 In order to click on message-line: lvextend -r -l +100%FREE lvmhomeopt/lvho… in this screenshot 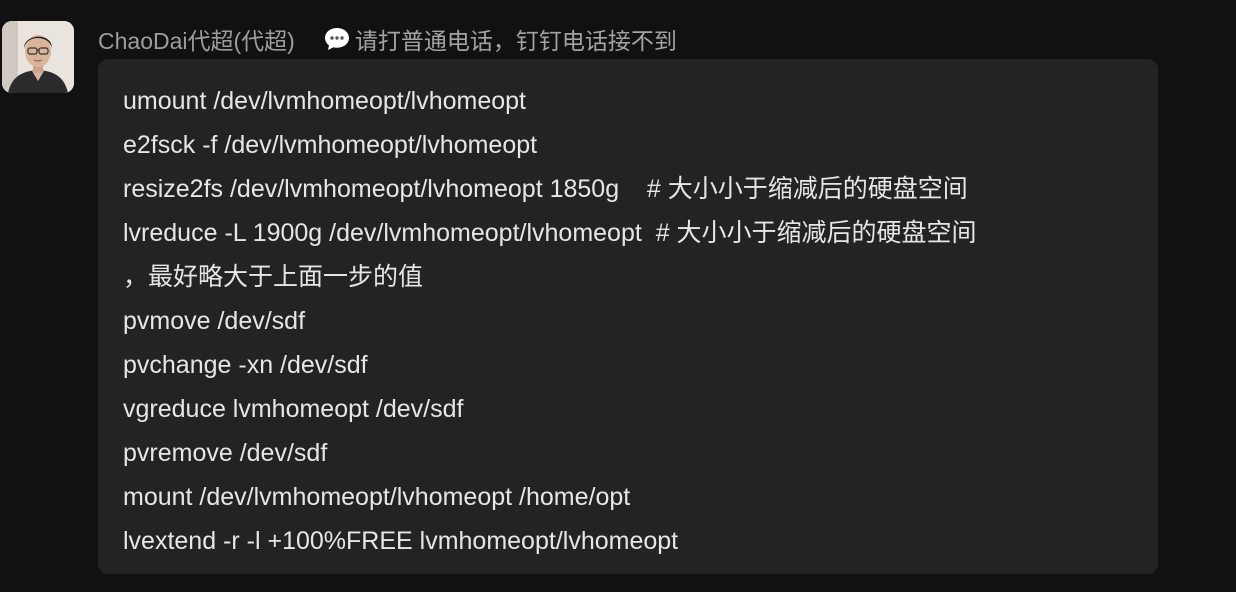, I will do `click(401, 541)`.